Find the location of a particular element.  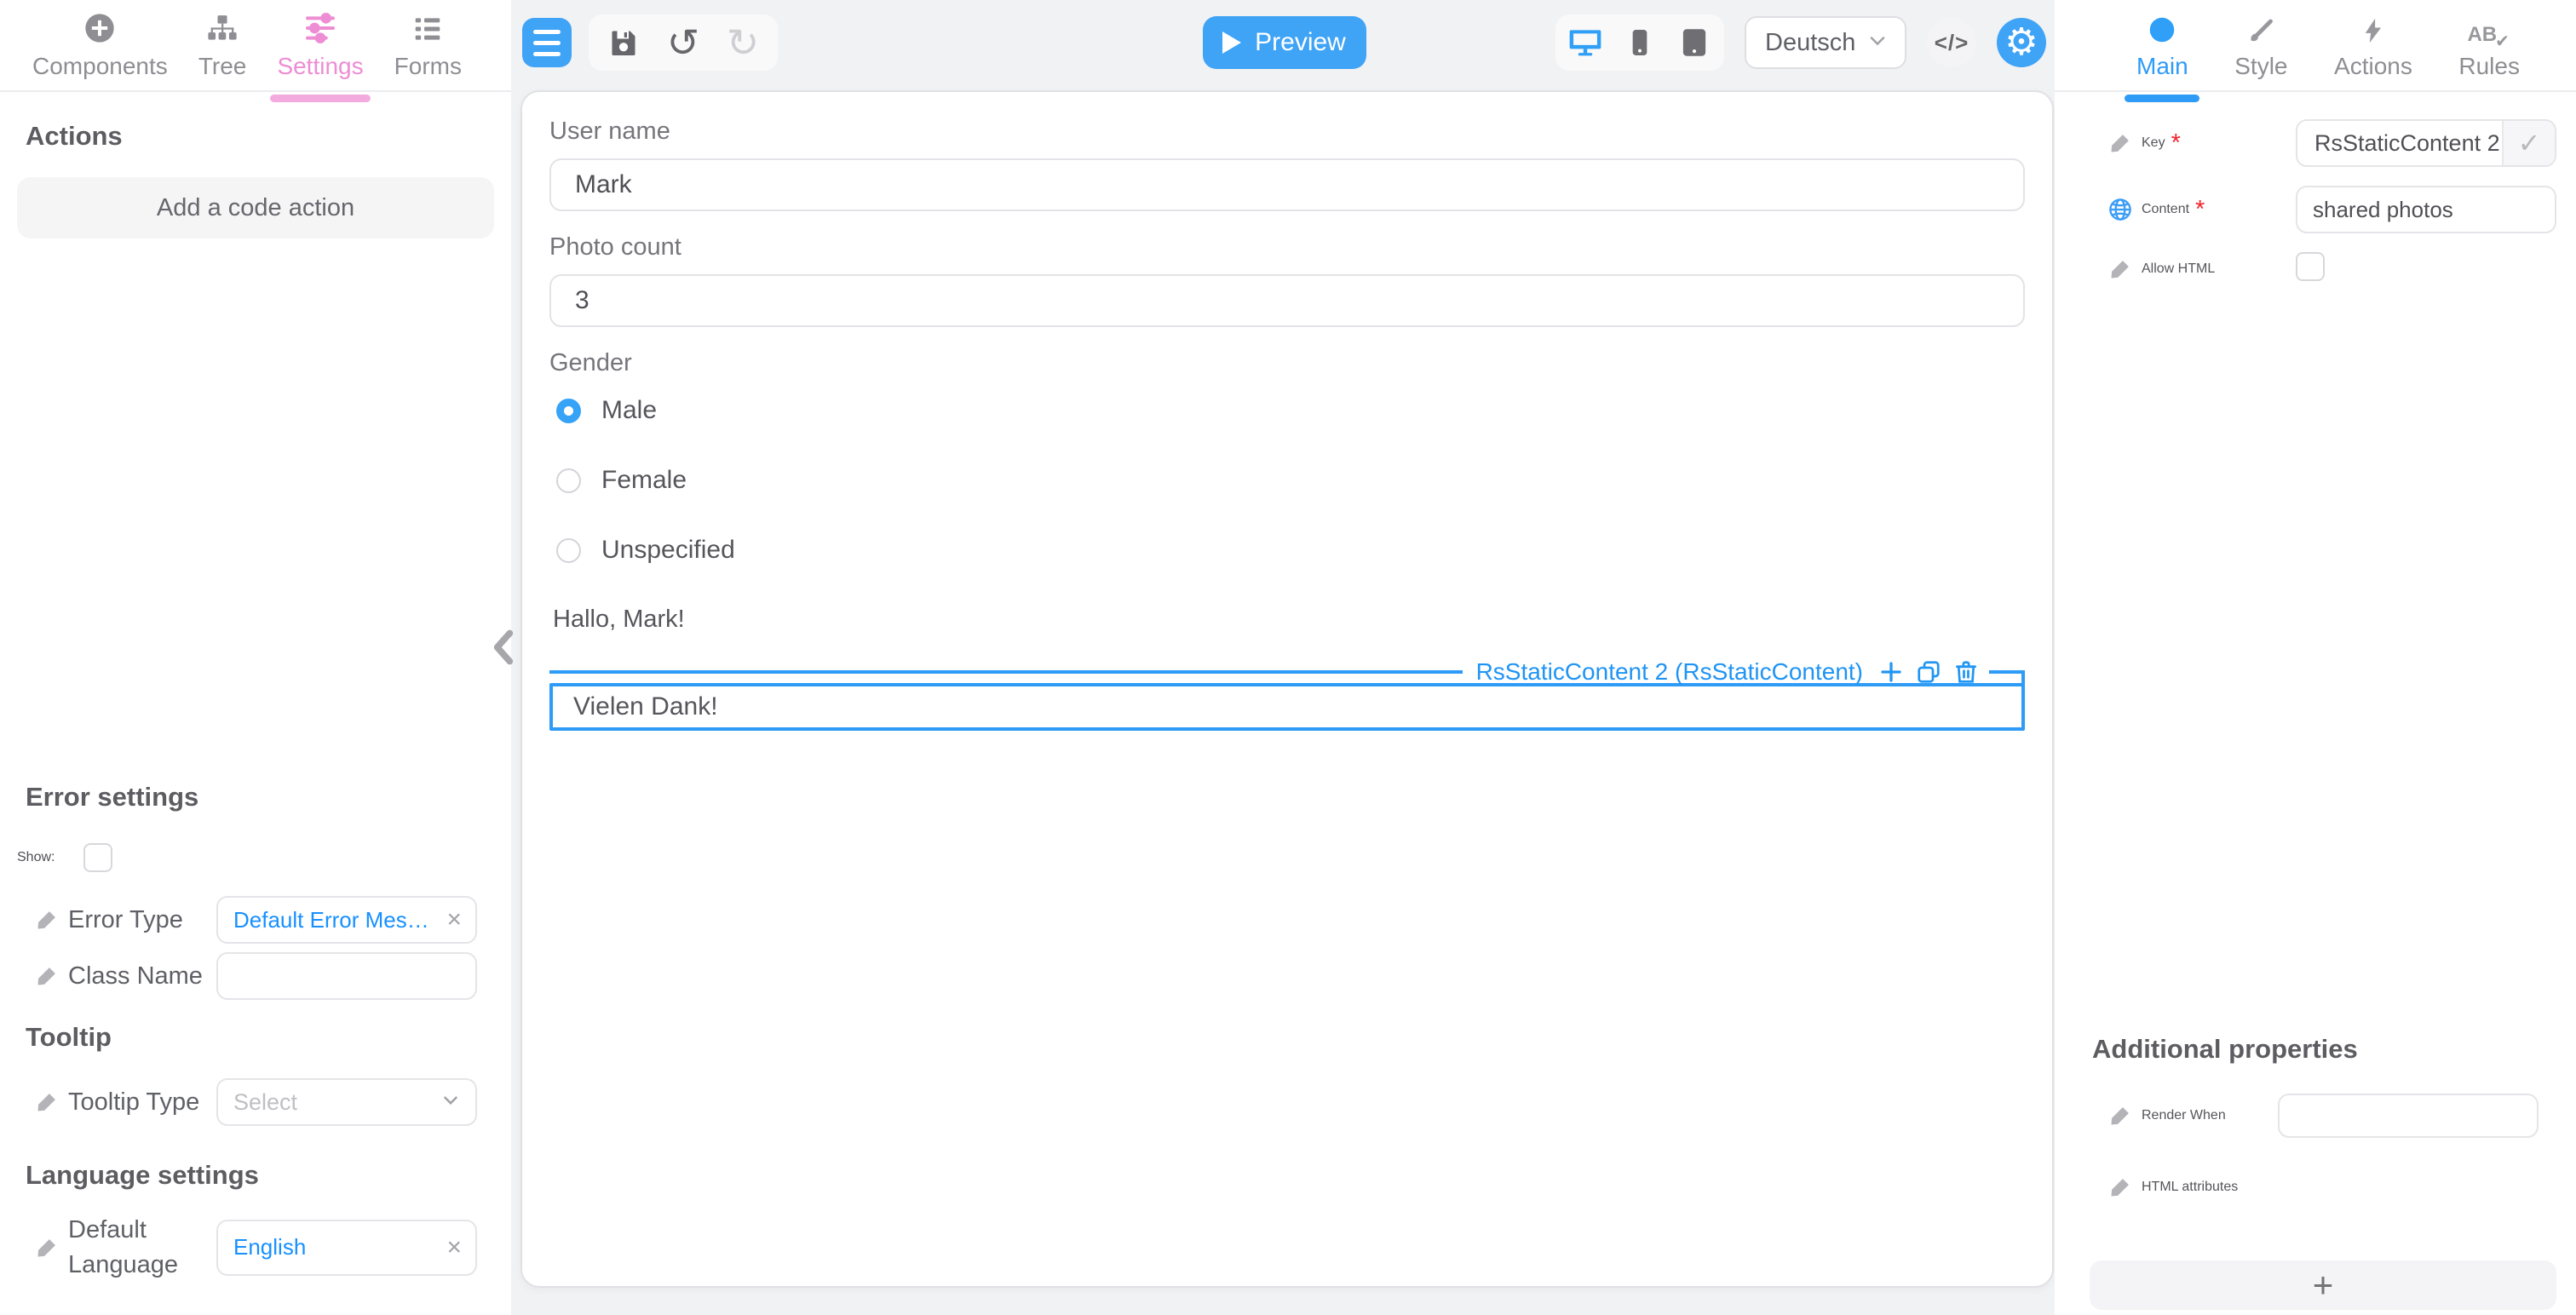

desktop-device-button is located at coordinates (1586, 42).